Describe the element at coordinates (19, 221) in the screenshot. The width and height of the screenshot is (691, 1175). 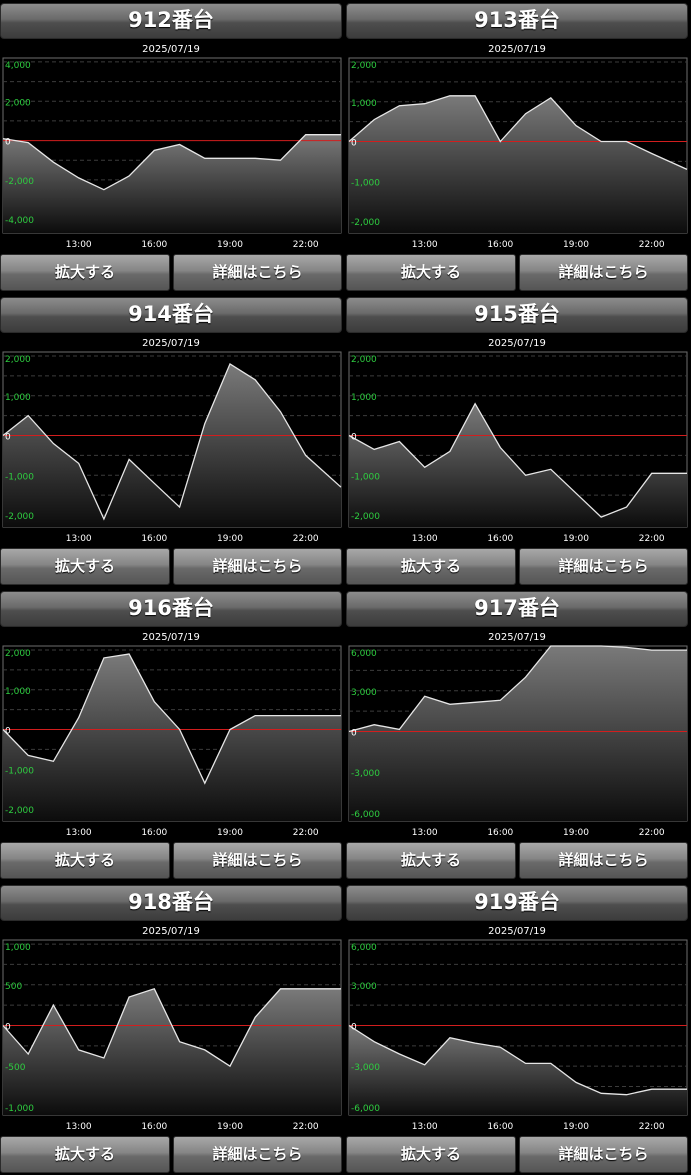
I see `y-tick-label: -4,000` at that location.